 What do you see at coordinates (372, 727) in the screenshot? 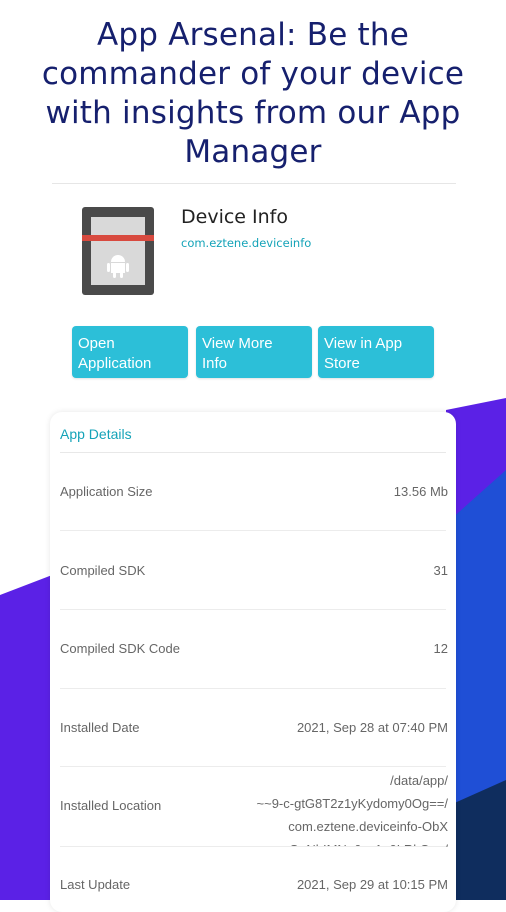
I see `row-value-installed-date: 2021, Sep 28 at 07:40 PM` at bounding box center [372, 727].